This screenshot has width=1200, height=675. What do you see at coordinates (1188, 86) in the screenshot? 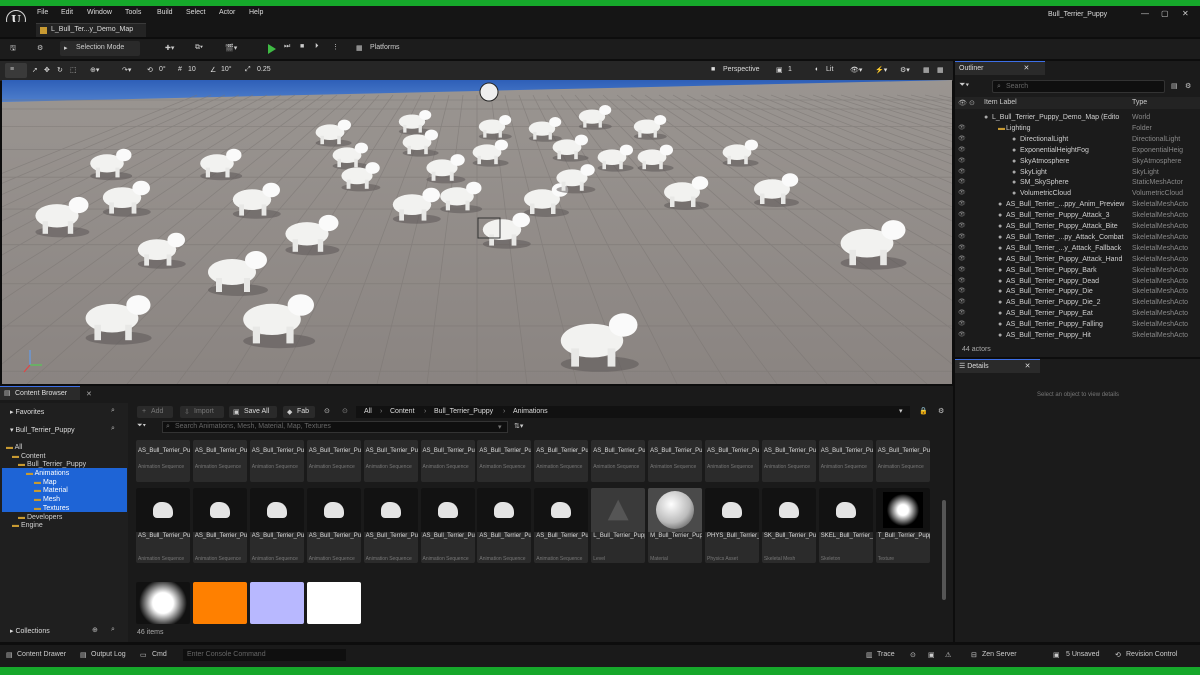
I see `outliner-settings-icon: ⚙` at bounding box center [1188, 86].